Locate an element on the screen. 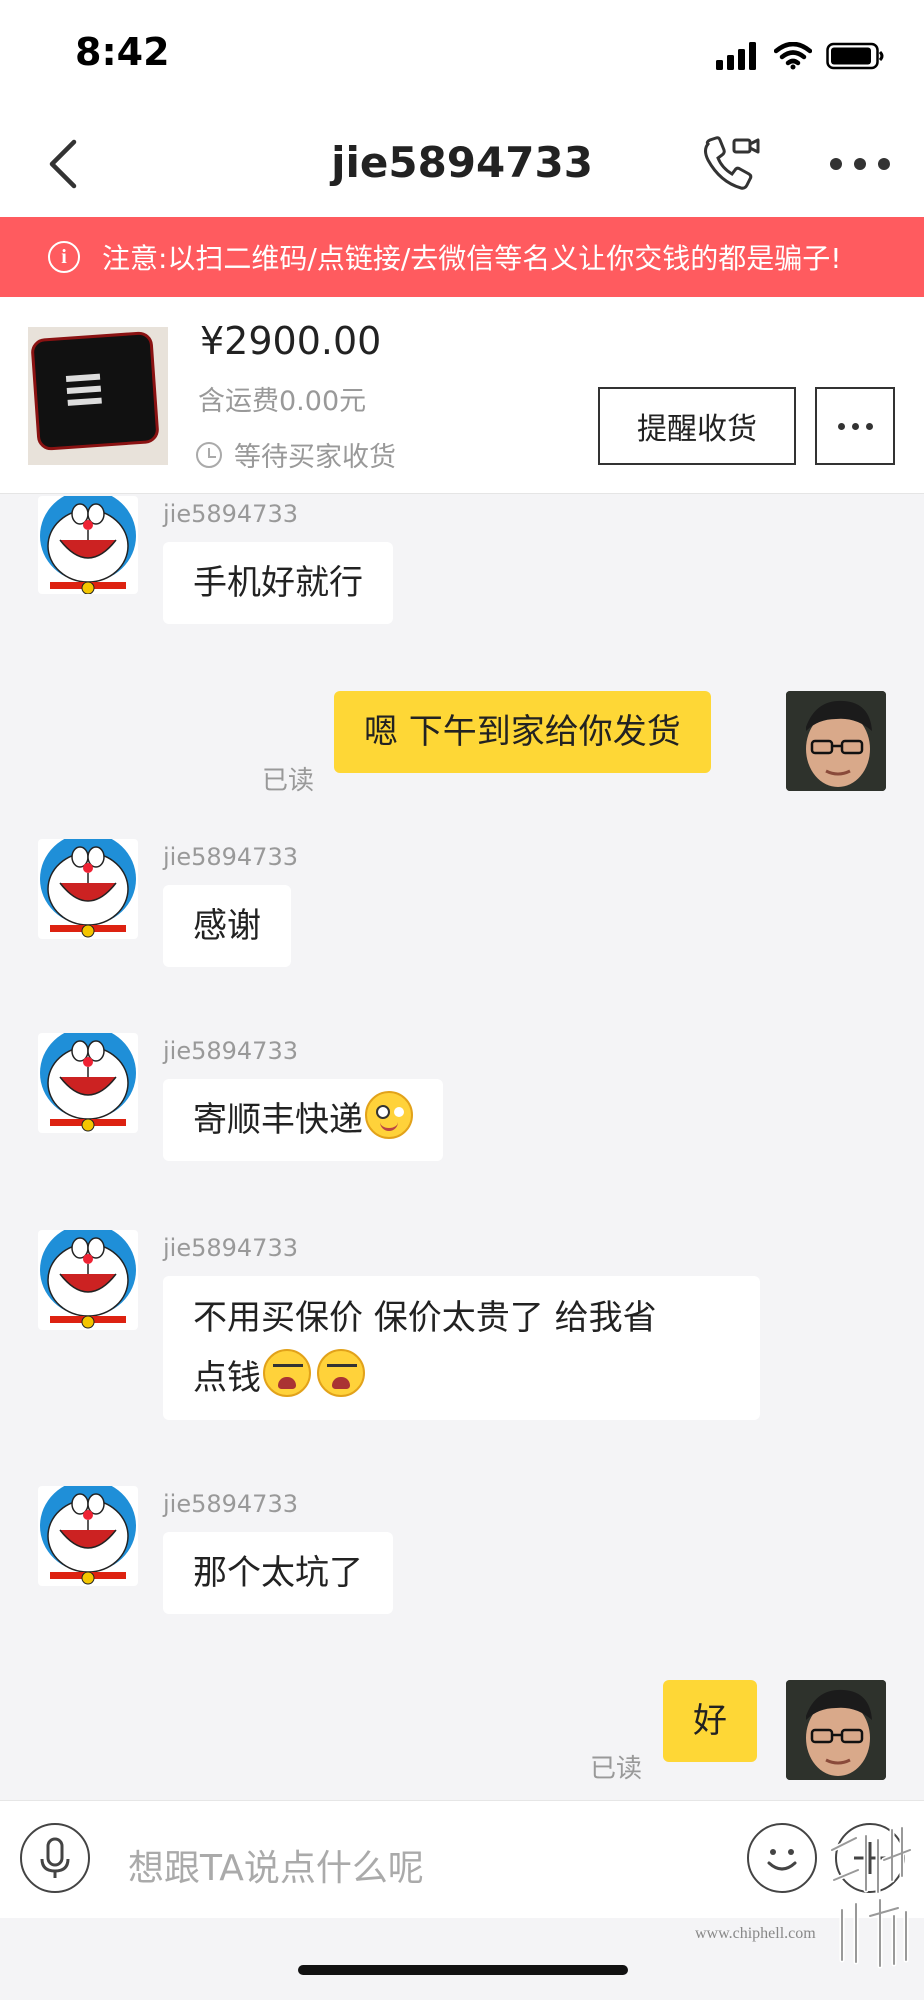 The image size is (924, 2000). emoji-button is located at coordinates (782, 1858).